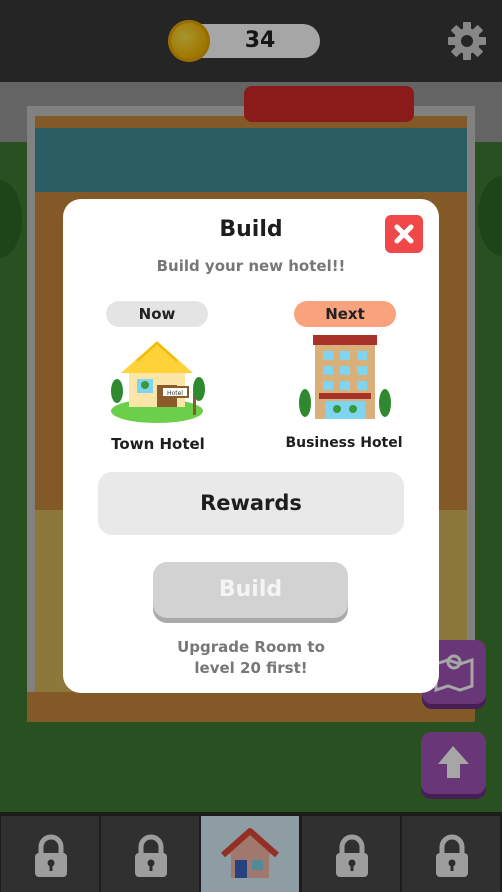  I want to click on rewards-label: Rewards, so click(251, 503).